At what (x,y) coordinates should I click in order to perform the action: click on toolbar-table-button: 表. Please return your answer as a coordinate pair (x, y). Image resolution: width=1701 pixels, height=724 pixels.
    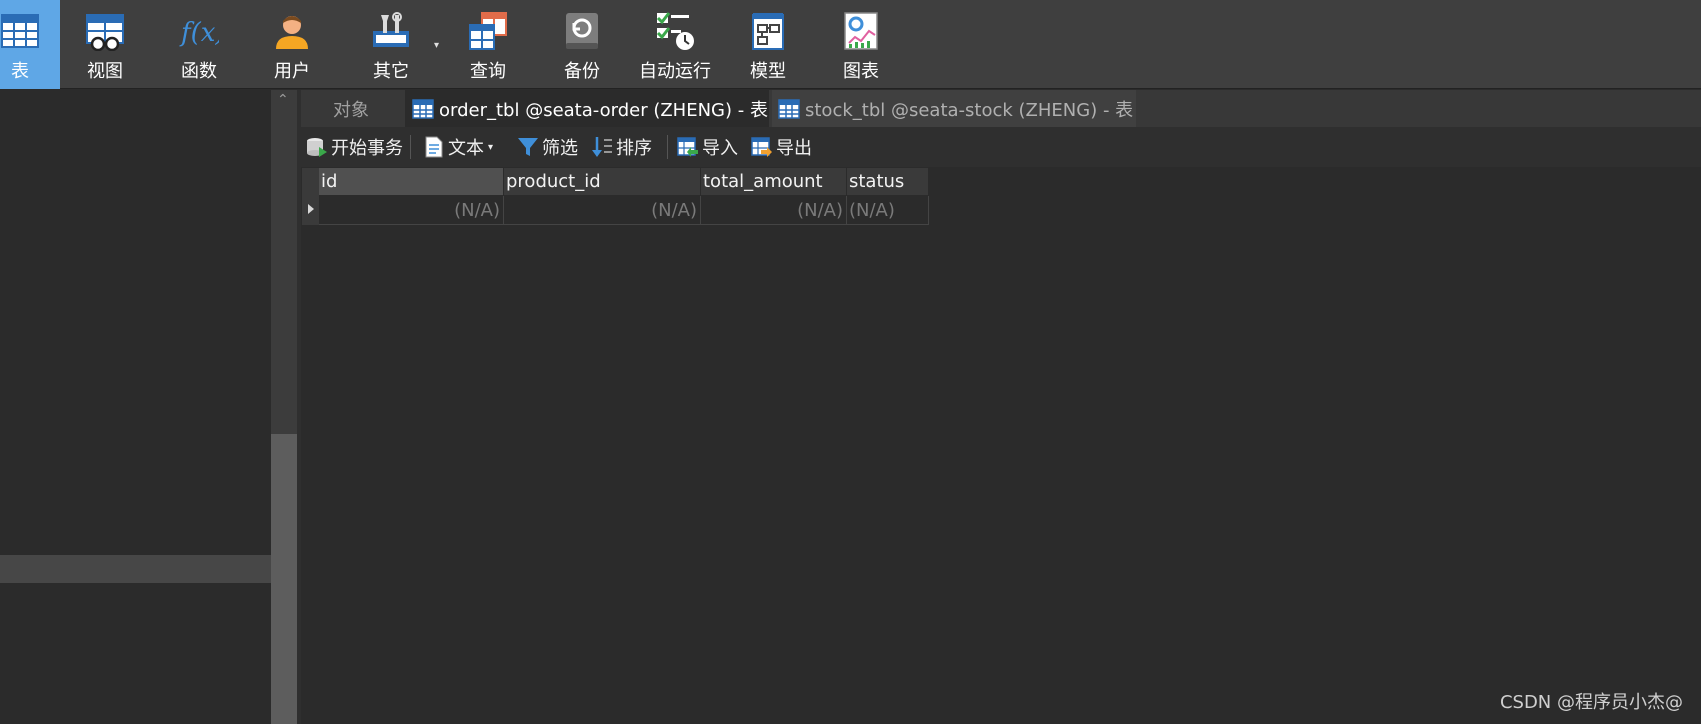
    Looking at the image, I should click on (30, 44).